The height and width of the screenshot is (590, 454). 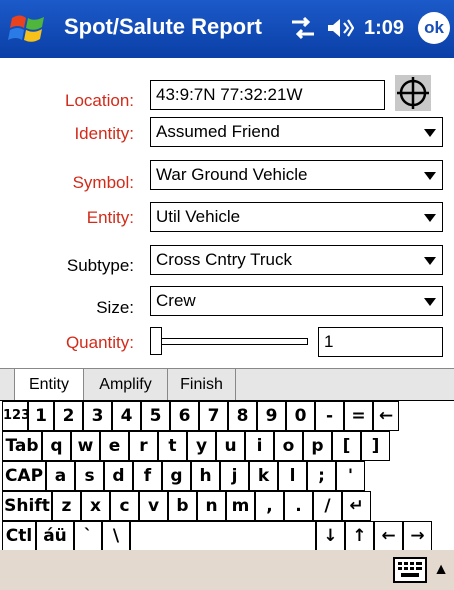 I want to click on keyboard-icon, so click(x=410, y=570).